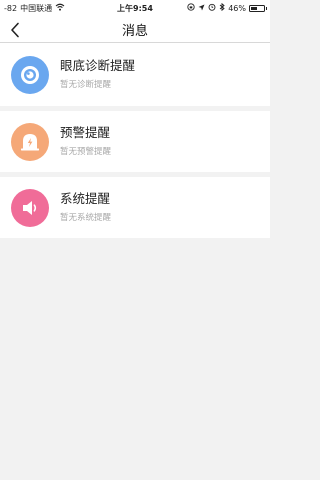 The image size is (320, 480). I want to click on battery-percent: 46%, so click(237, 8).